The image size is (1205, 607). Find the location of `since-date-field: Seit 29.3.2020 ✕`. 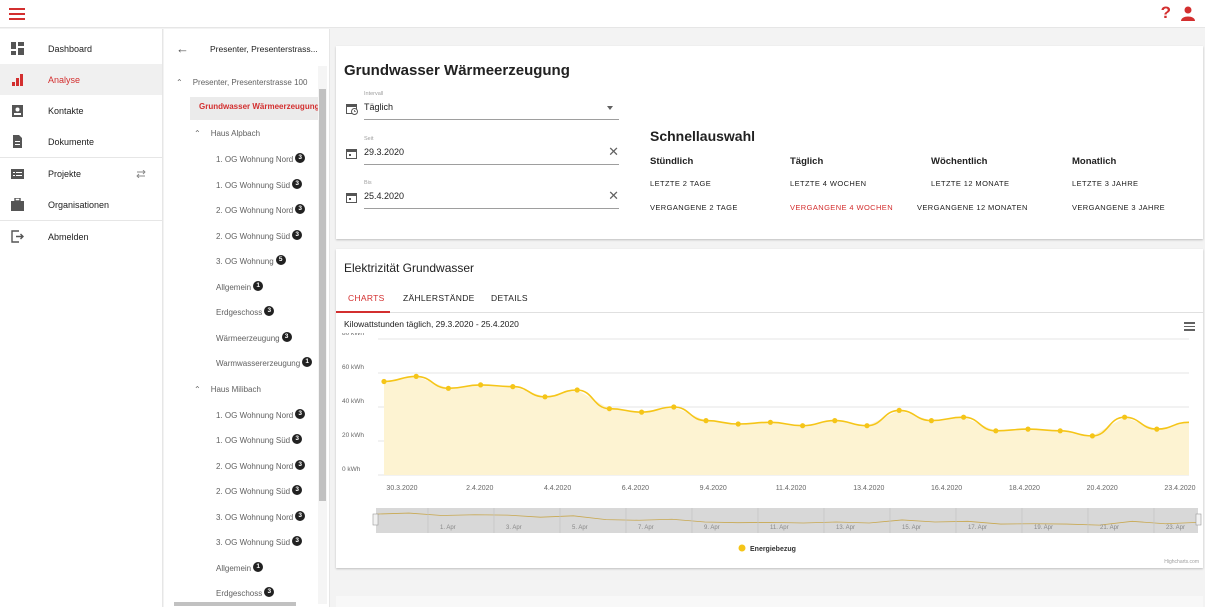

since-date-field: Seit 29.3.2020 ✕ is located at coordinates (481, 151).